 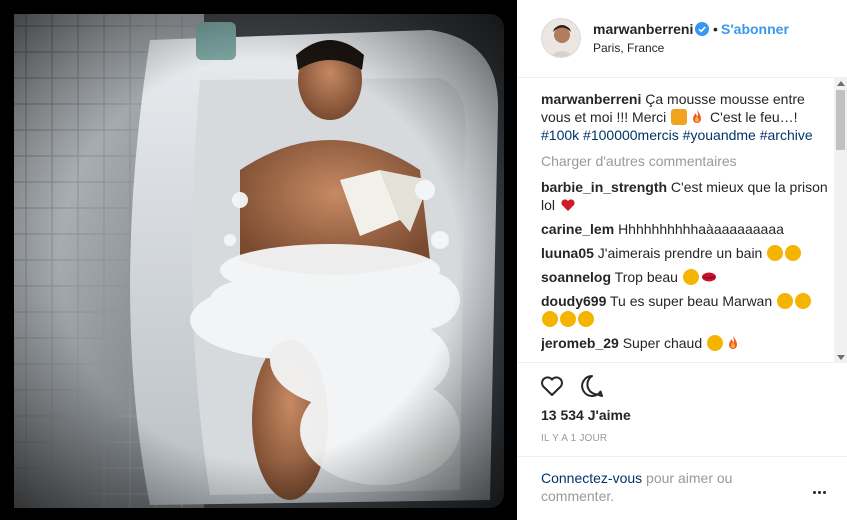 I want to click on caption-username: marwanberreni, so click(x=591, y=99).